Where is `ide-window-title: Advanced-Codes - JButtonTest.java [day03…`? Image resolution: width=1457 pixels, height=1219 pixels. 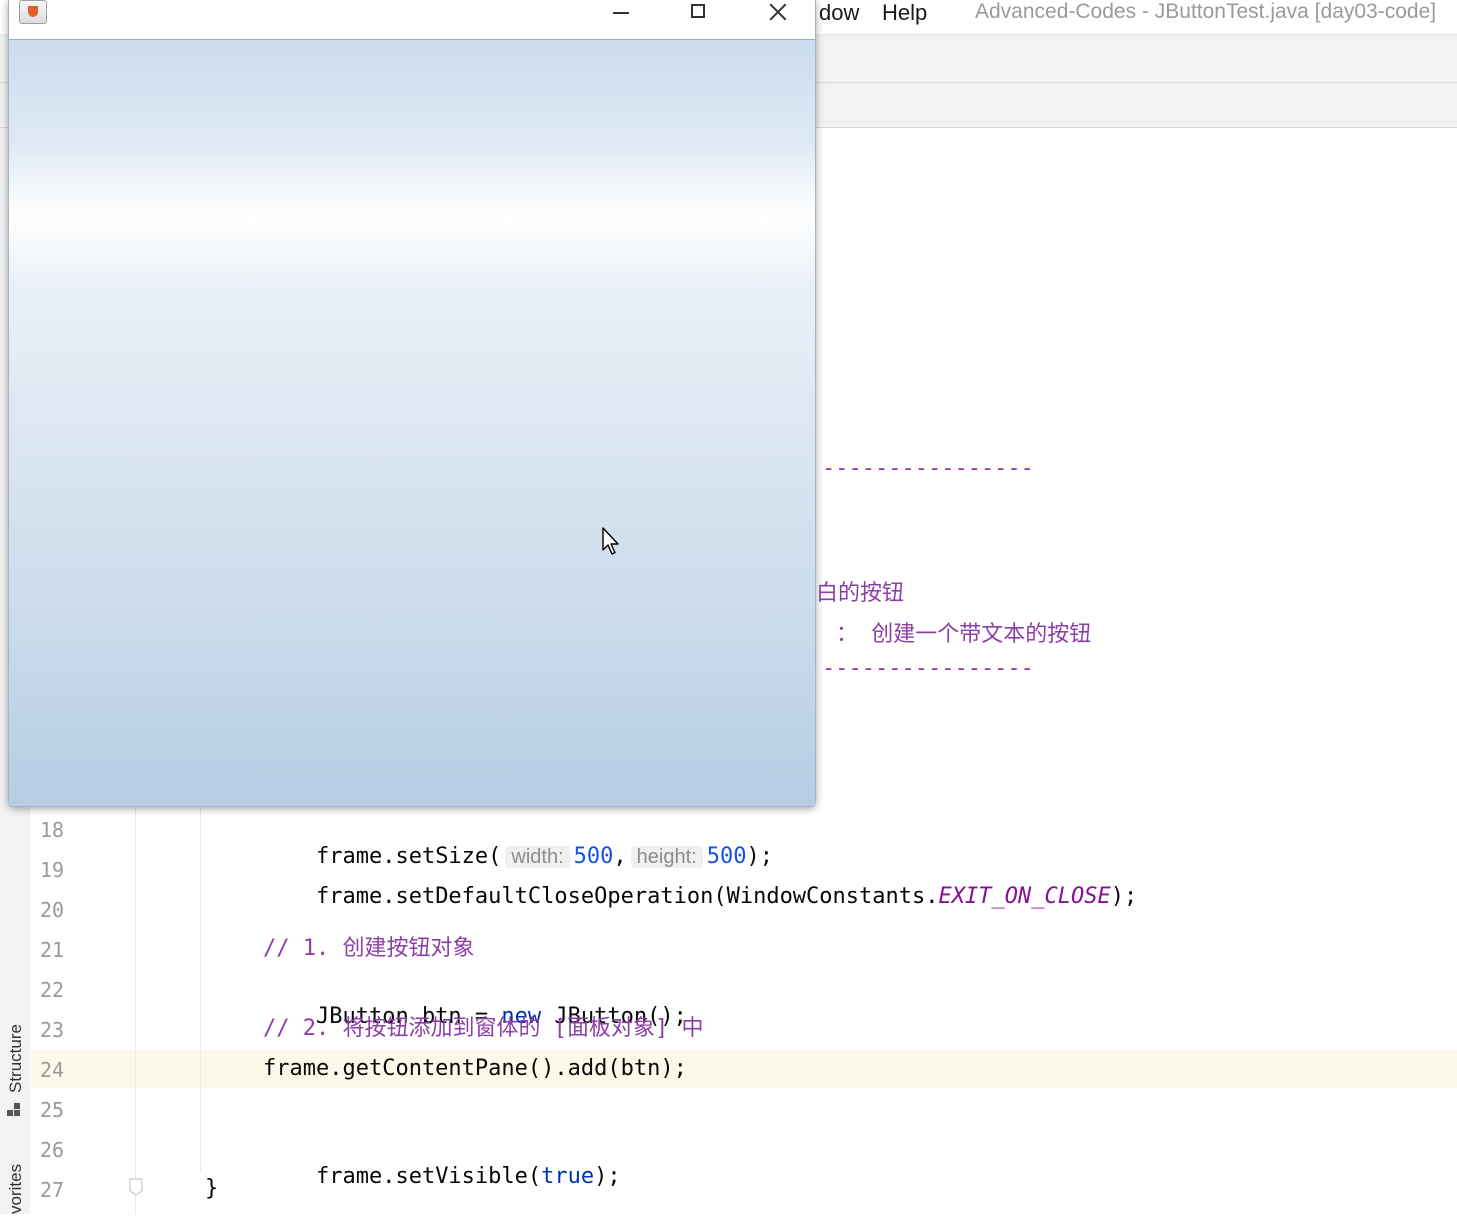 ide-window-title: Advanced-Codes - JButtonTest.java [day03… is located at coordinates (1206, 11).